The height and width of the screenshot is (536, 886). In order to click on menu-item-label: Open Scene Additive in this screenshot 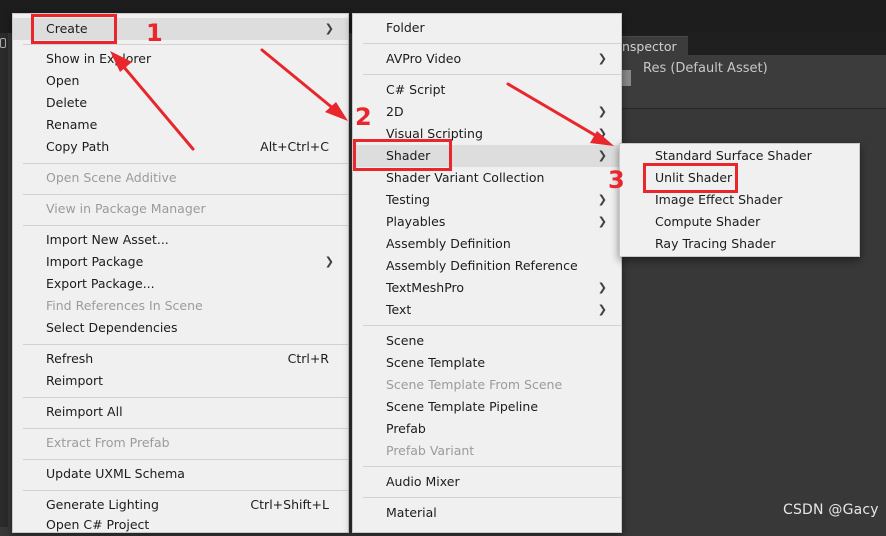, I will do `click(111, 177)`.